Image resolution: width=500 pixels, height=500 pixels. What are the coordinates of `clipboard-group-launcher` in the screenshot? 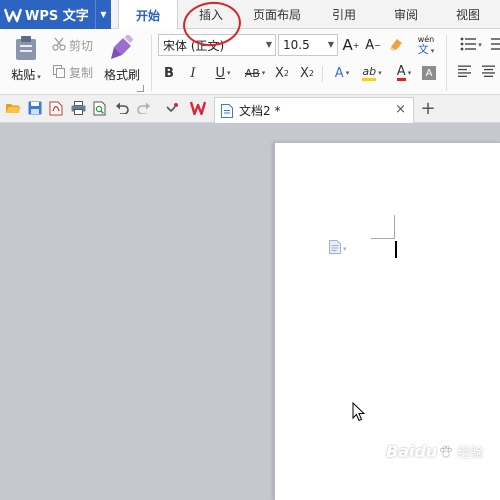 It's located at (140, 88).